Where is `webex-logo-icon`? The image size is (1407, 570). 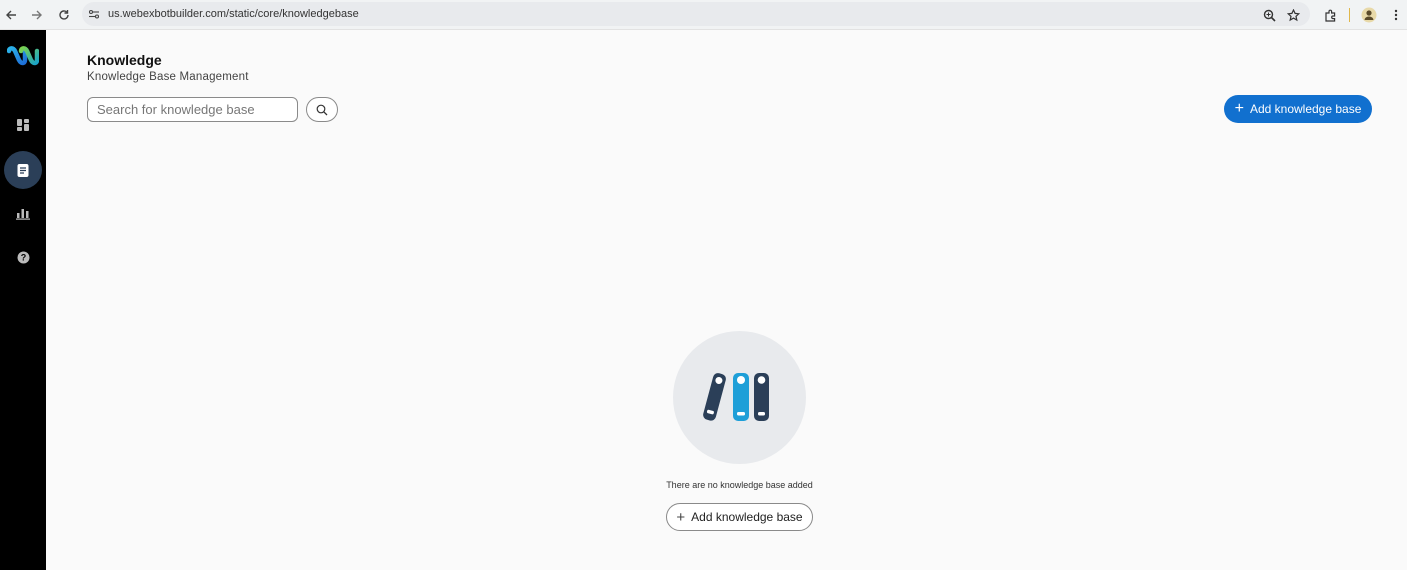
webex-logo-icon is located at coordinates (23, 57).